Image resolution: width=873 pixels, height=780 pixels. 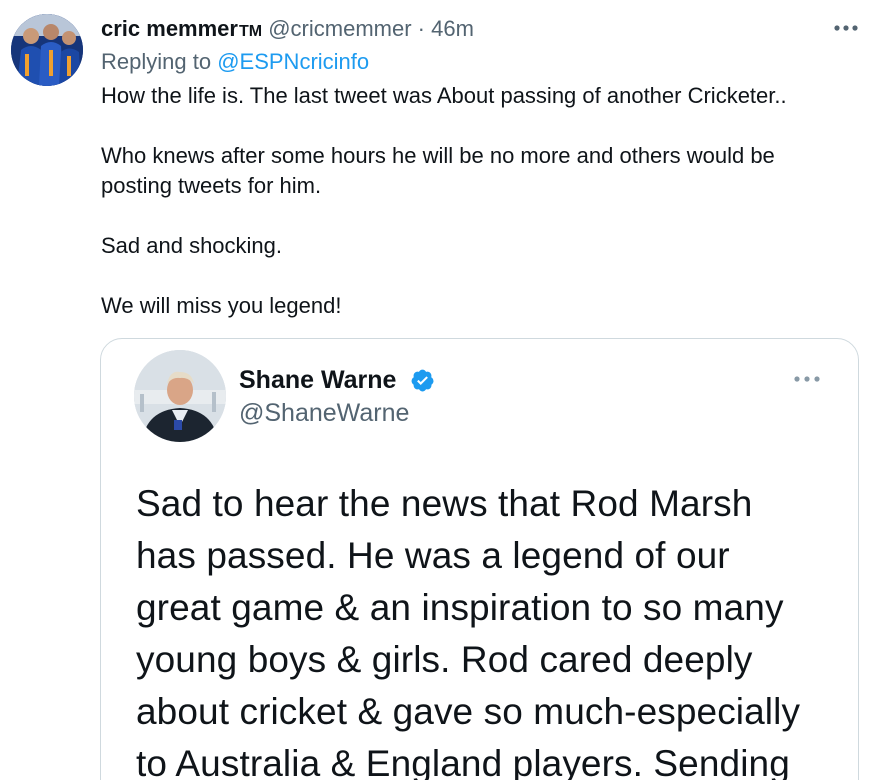 What do you see at coordinates (444, 659) in the screenshot?
I see `quoted-text-line: young boys & girls. Rod cared deeply` at bounding box center [444, 659].